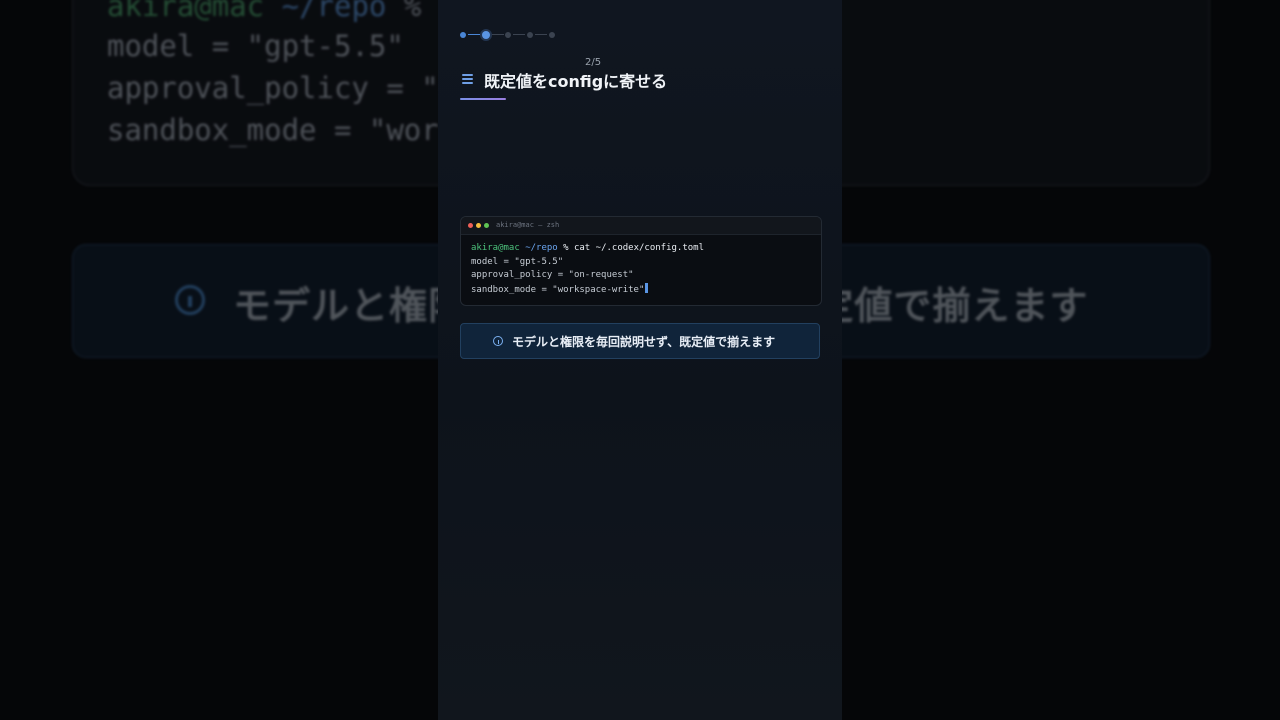 This screenshot has height=720, width=1280. Describe the element at coordinates (517, 261) in the screenshot. I see `terminal-output-line: model = "gpt-5.5"` at that location.